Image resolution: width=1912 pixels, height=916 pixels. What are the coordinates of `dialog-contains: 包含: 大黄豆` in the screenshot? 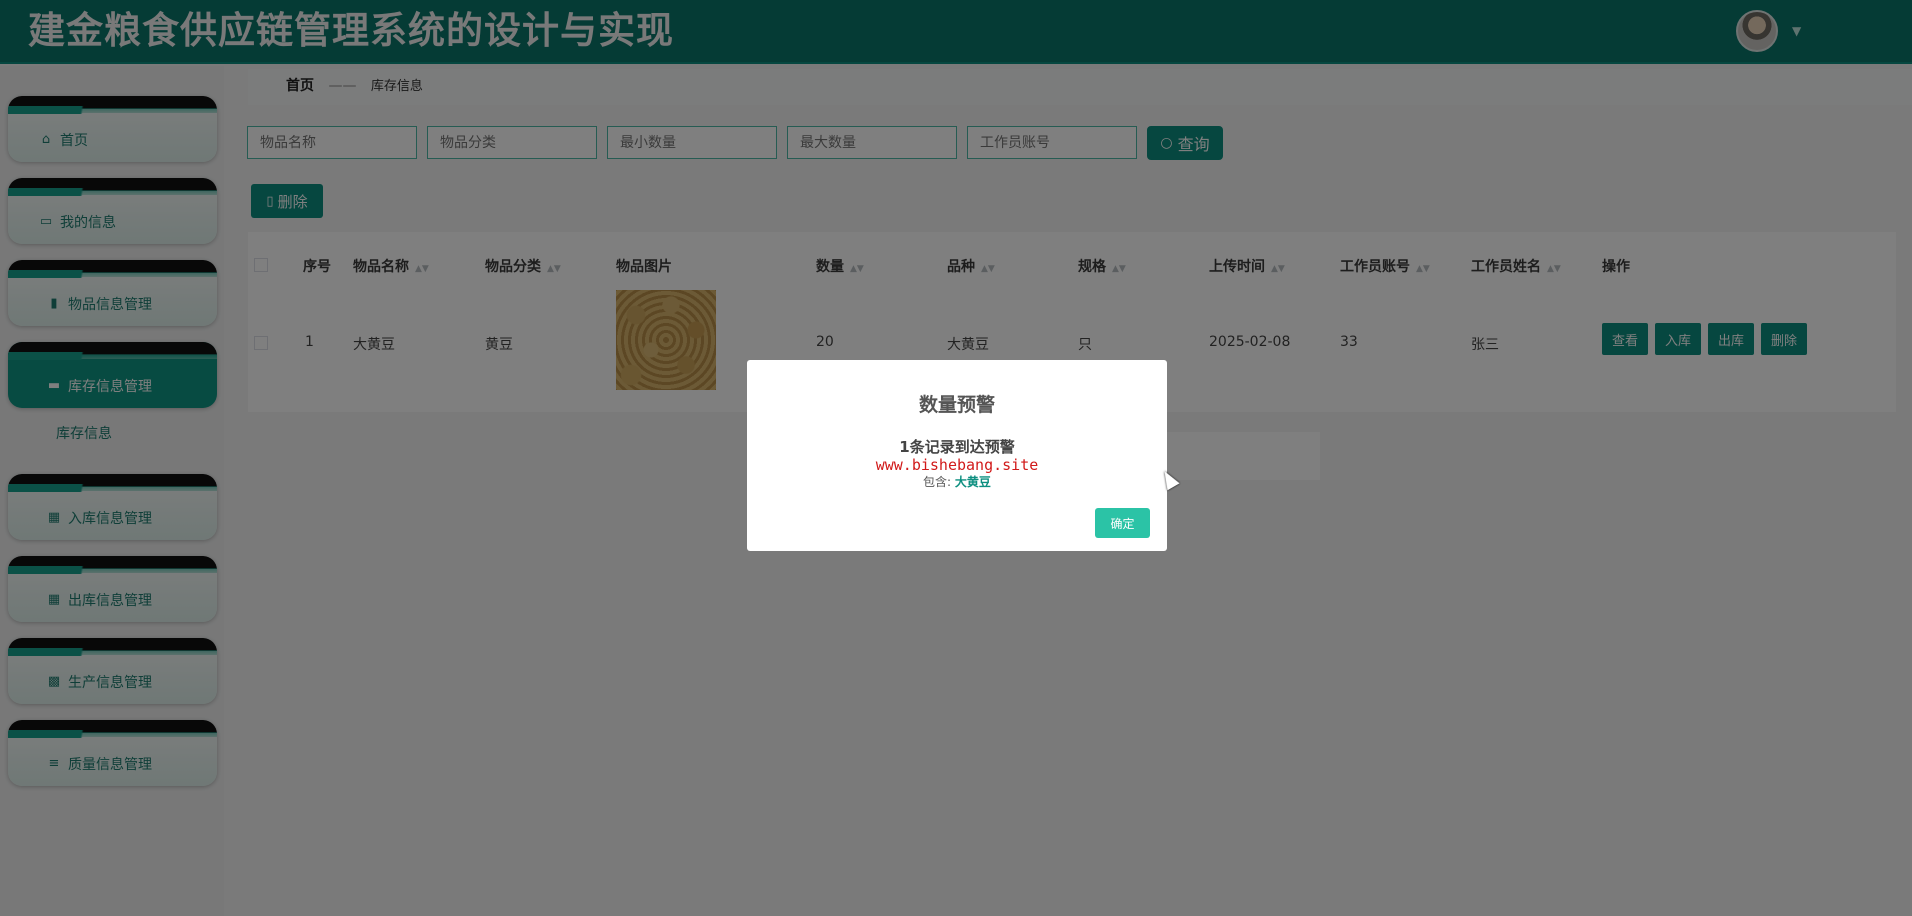 It's located at (957, 481).